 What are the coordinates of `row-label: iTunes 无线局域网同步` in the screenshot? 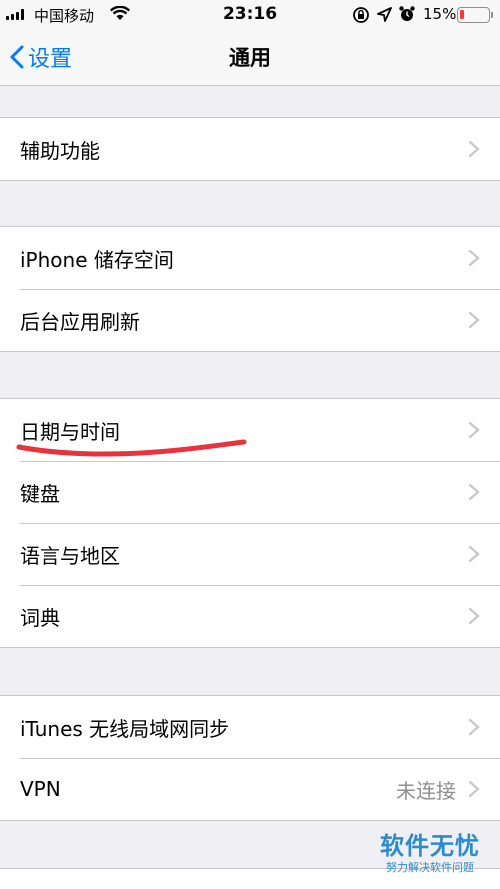 It's located at (125, 728).